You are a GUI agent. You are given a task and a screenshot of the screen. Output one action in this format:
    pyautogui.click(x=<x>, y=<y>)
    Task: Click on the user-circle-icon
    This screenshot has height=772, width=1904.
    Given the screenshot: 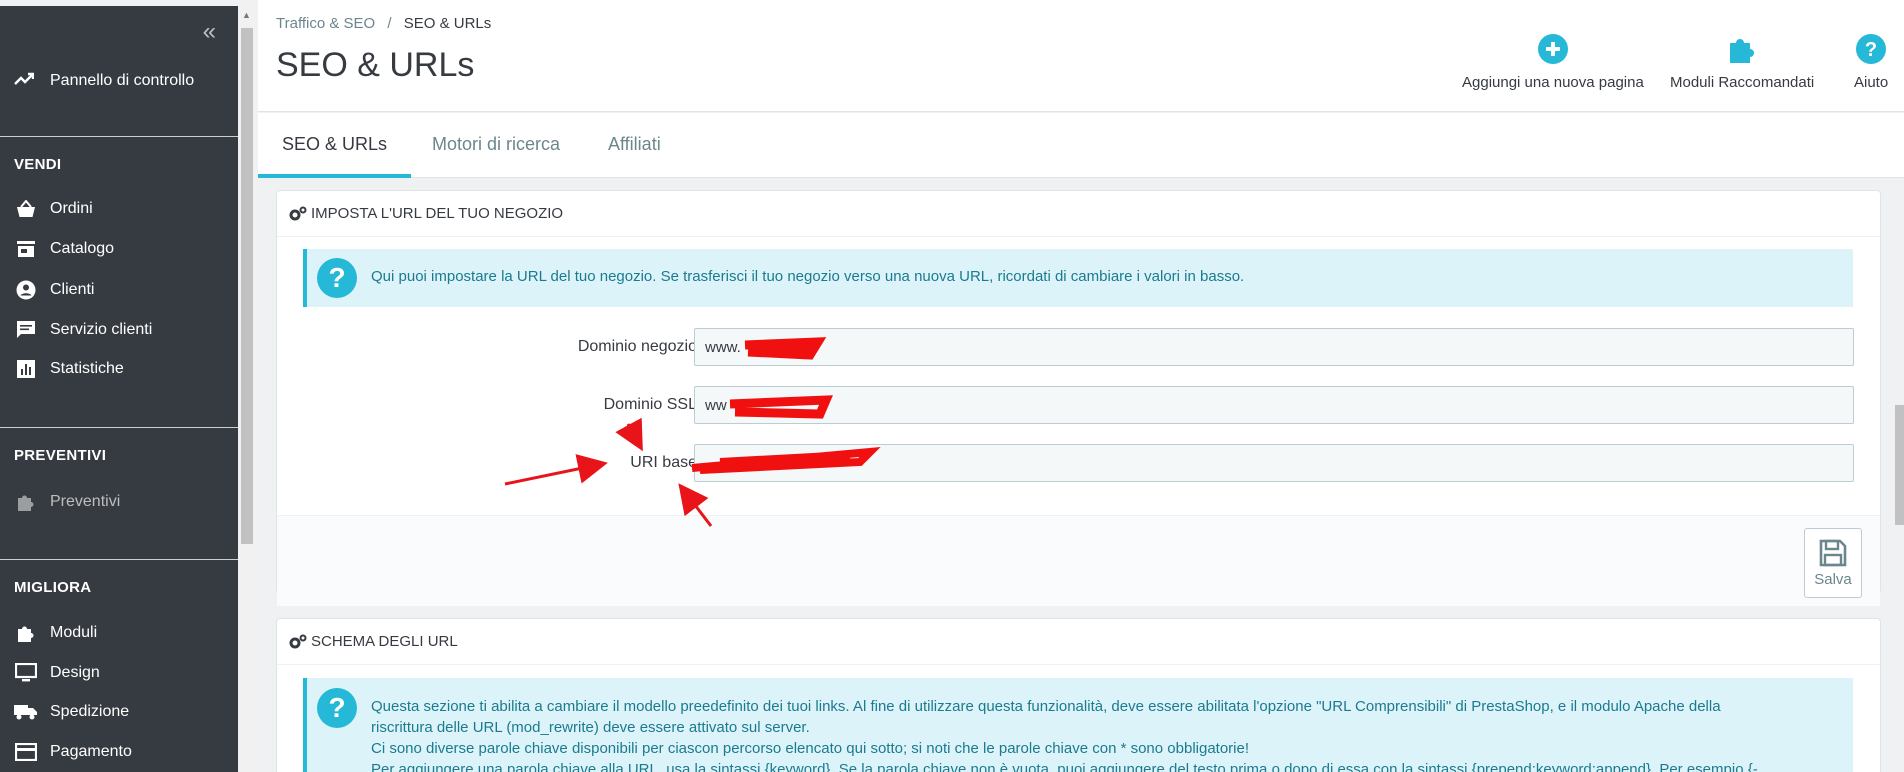 What is the action you would take?
    pyautogui.click(x=26, y=290)
    